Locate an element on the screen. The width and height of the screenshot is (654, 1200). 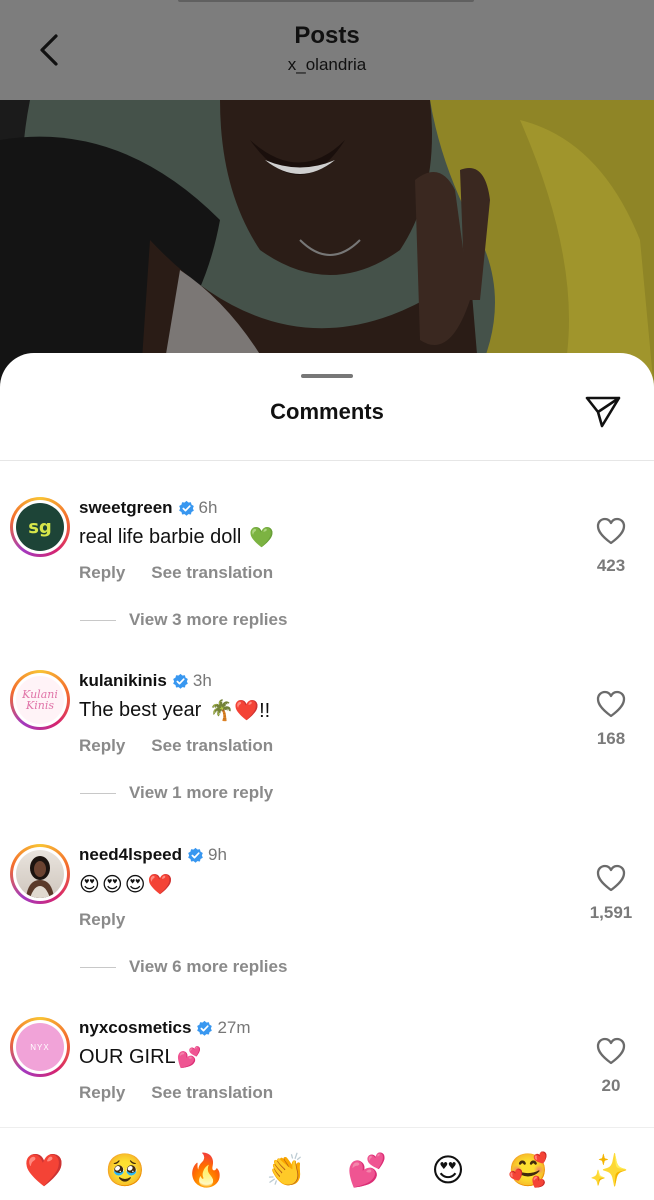
paper-plane-icon is located at coordinates (603, 412).